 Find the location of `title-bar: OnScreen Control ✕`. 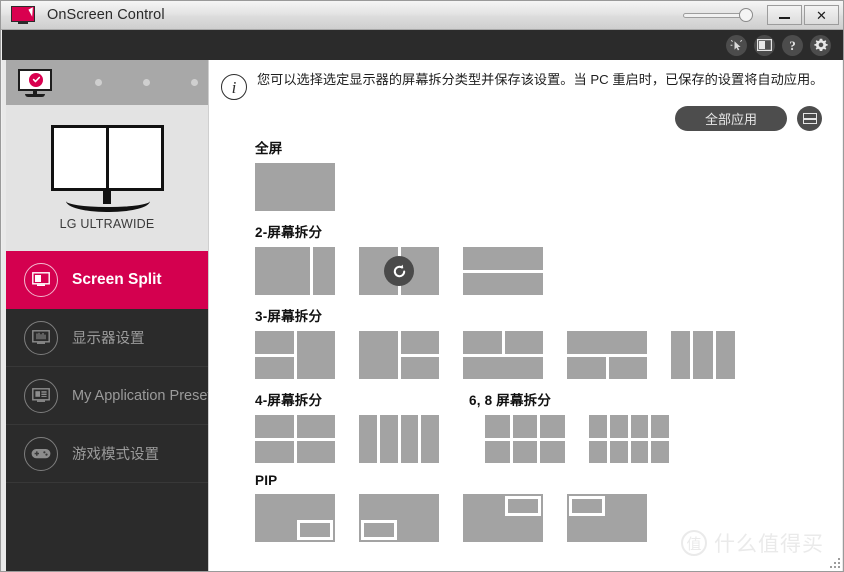

title-bar: OnScreen Control ✕ is located at coordinates (422, 15).